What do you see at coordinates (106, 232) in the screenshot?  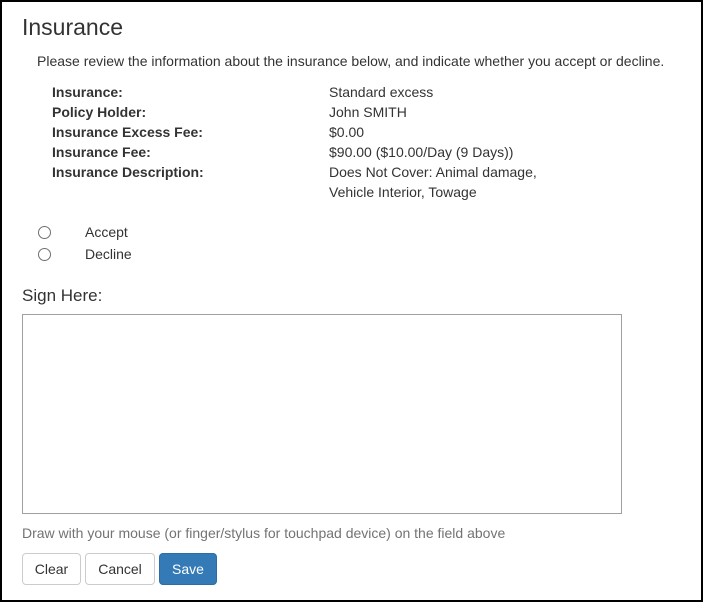 I see `accept-label: Accept` at bounding box center [106, 232].